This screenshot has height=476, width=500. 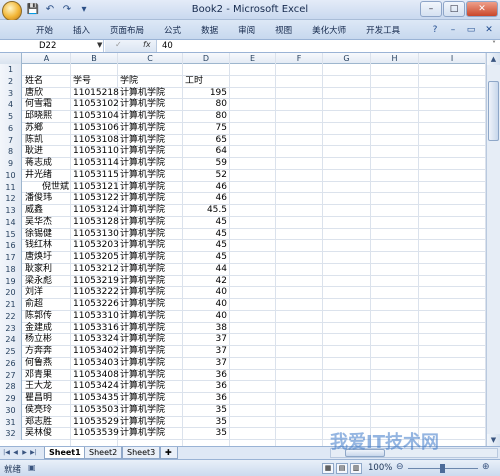 What do you see at coordinates (380, 468) in the screenshot?
I see `zoom-level: 100%` at bounding box center [380, 468].